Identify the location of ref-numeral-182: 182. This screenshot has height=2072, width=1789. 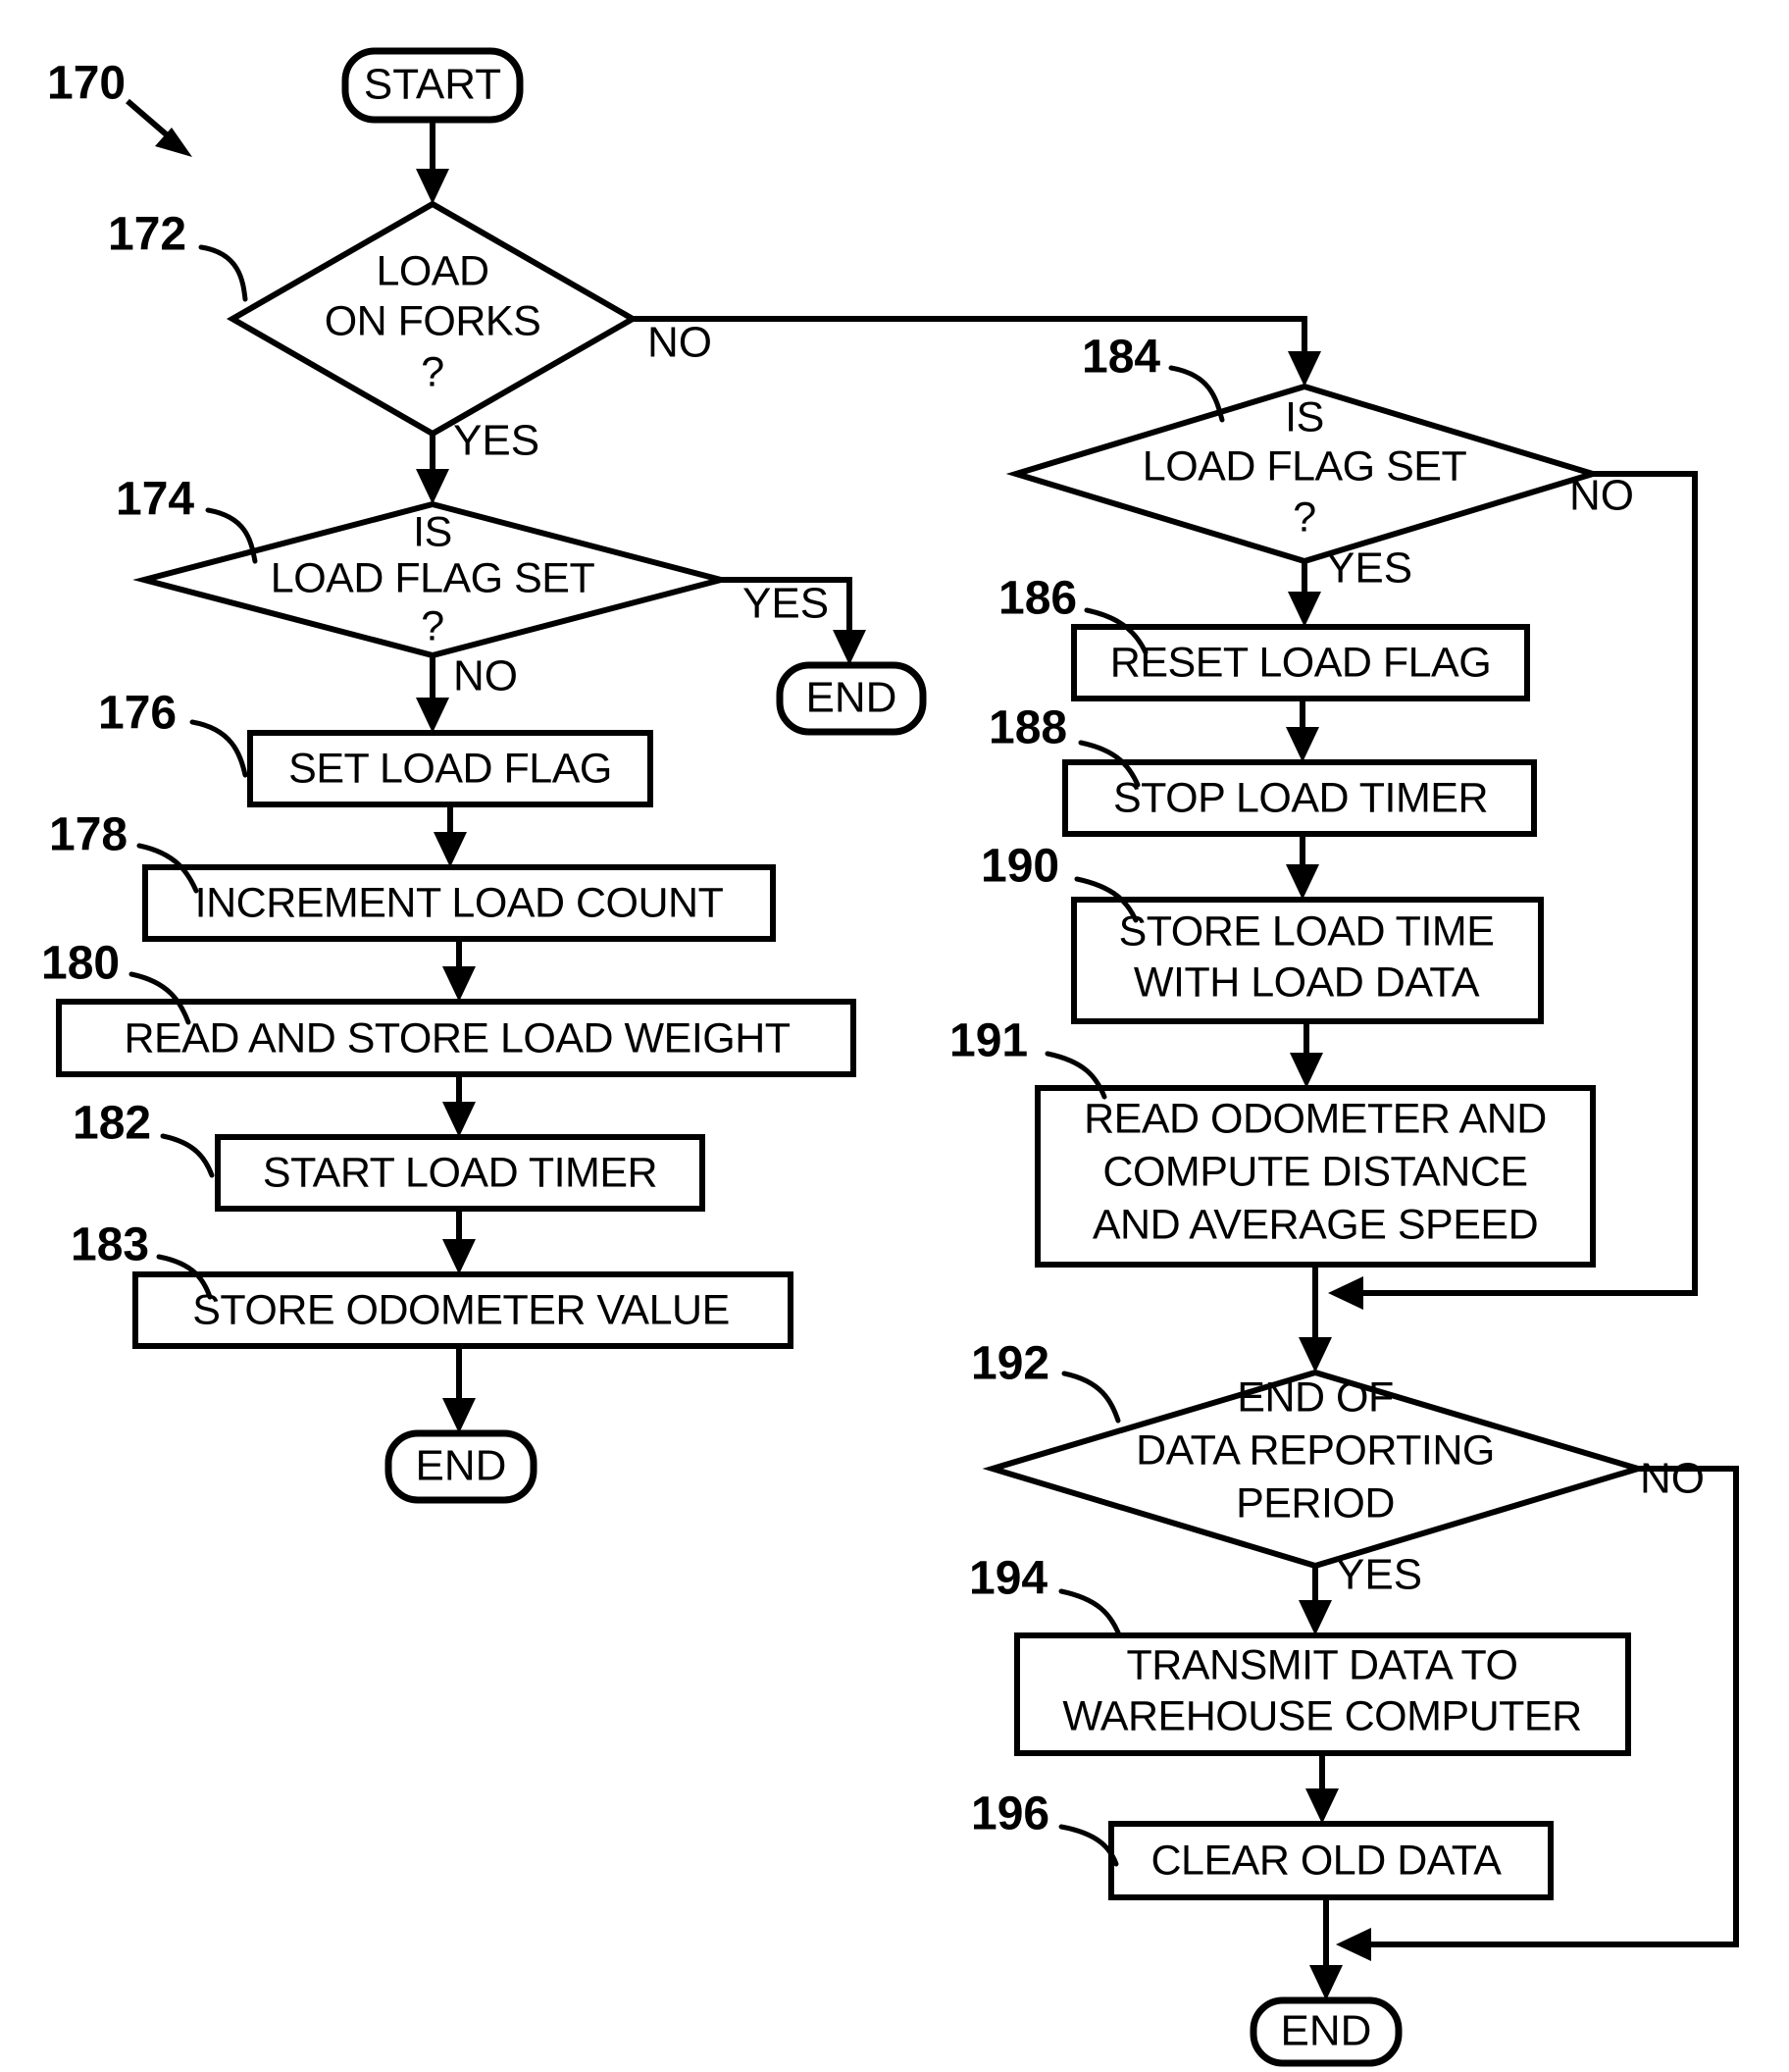
(112, 1124).